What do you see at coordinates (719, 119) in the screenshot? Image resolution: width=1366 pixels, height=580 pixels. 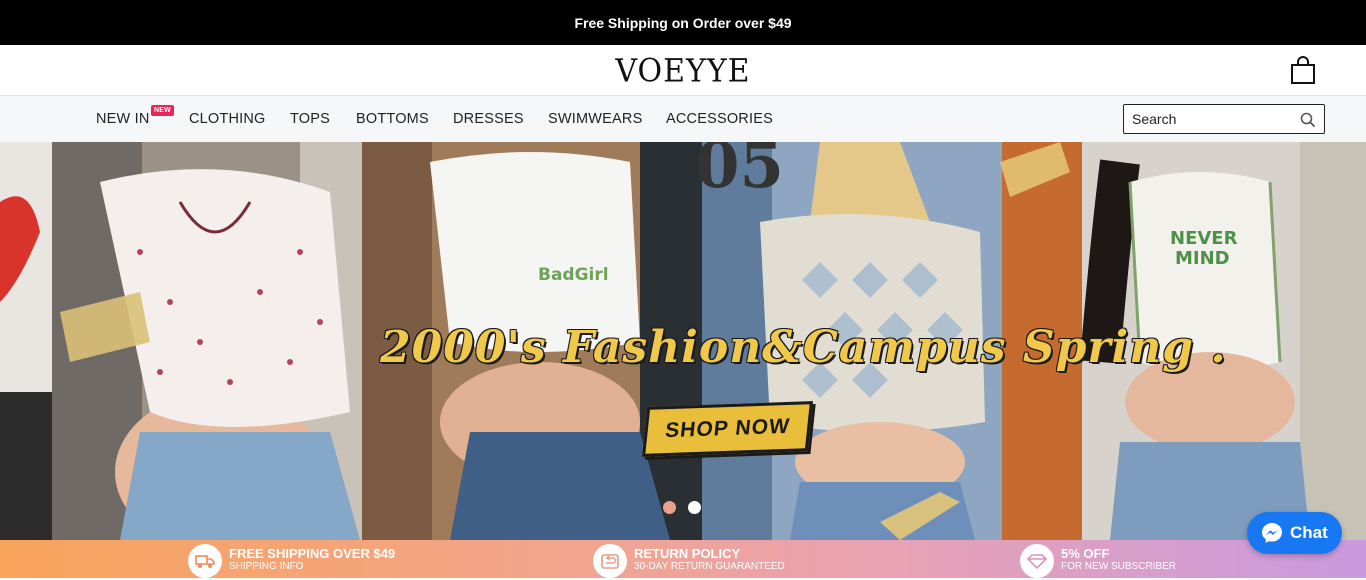 I see `nav-item-accessories: ACCESSORIES` at bounding box center [719, 119].